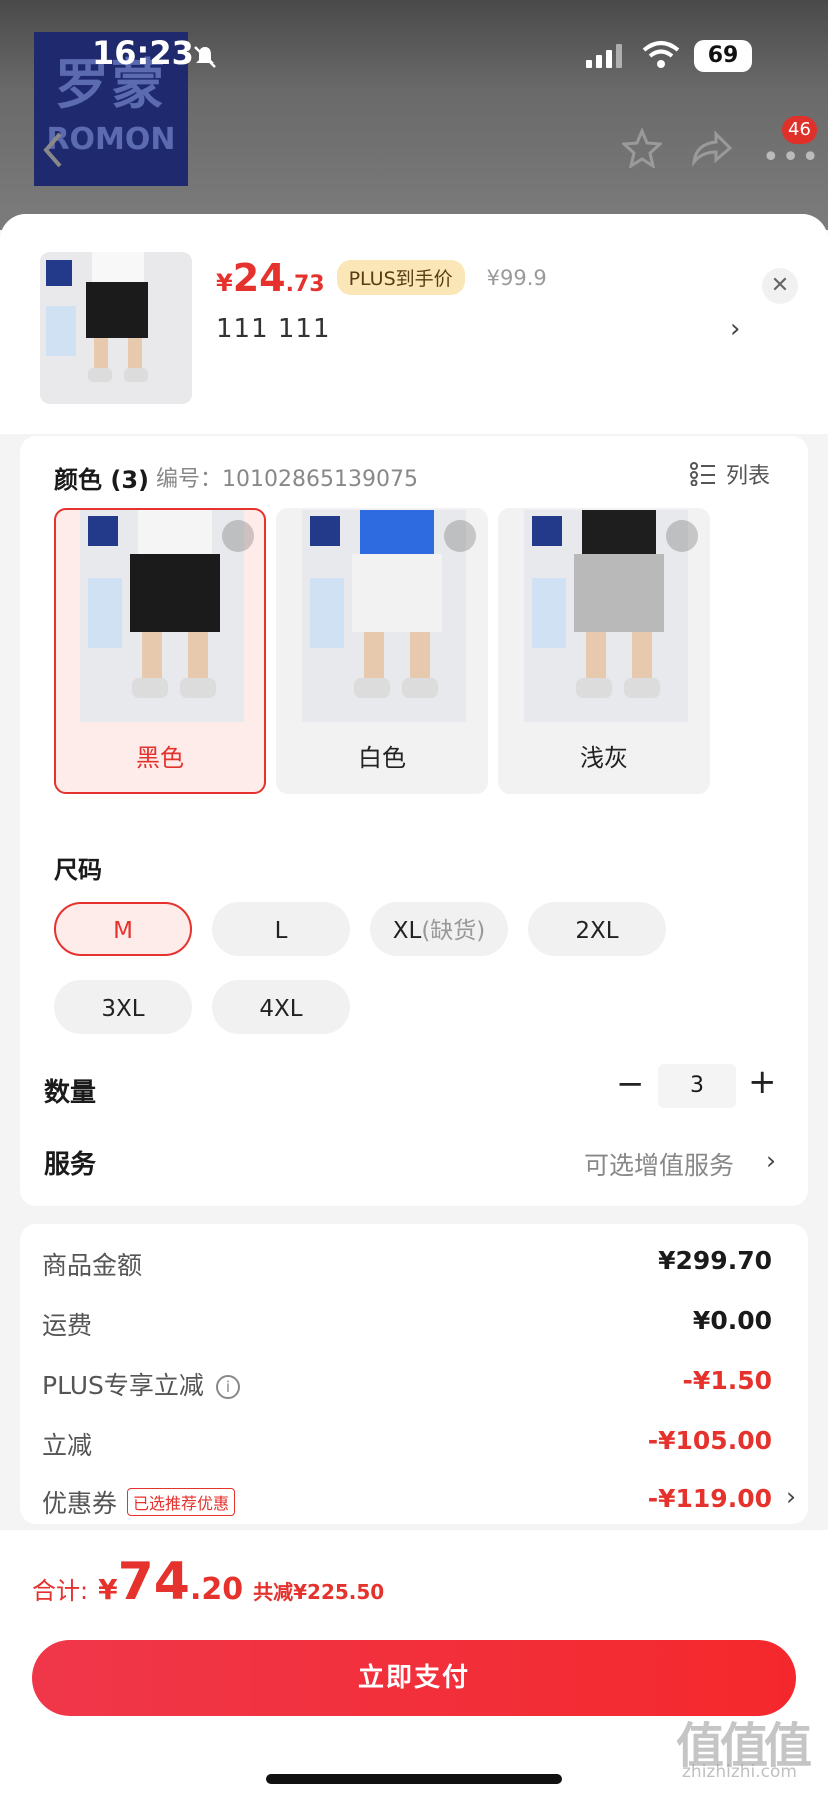 Image resolution: width=828 pixels, height=1795 pixels. I want to click on size-section-title: 尺码, so click(78, 870).